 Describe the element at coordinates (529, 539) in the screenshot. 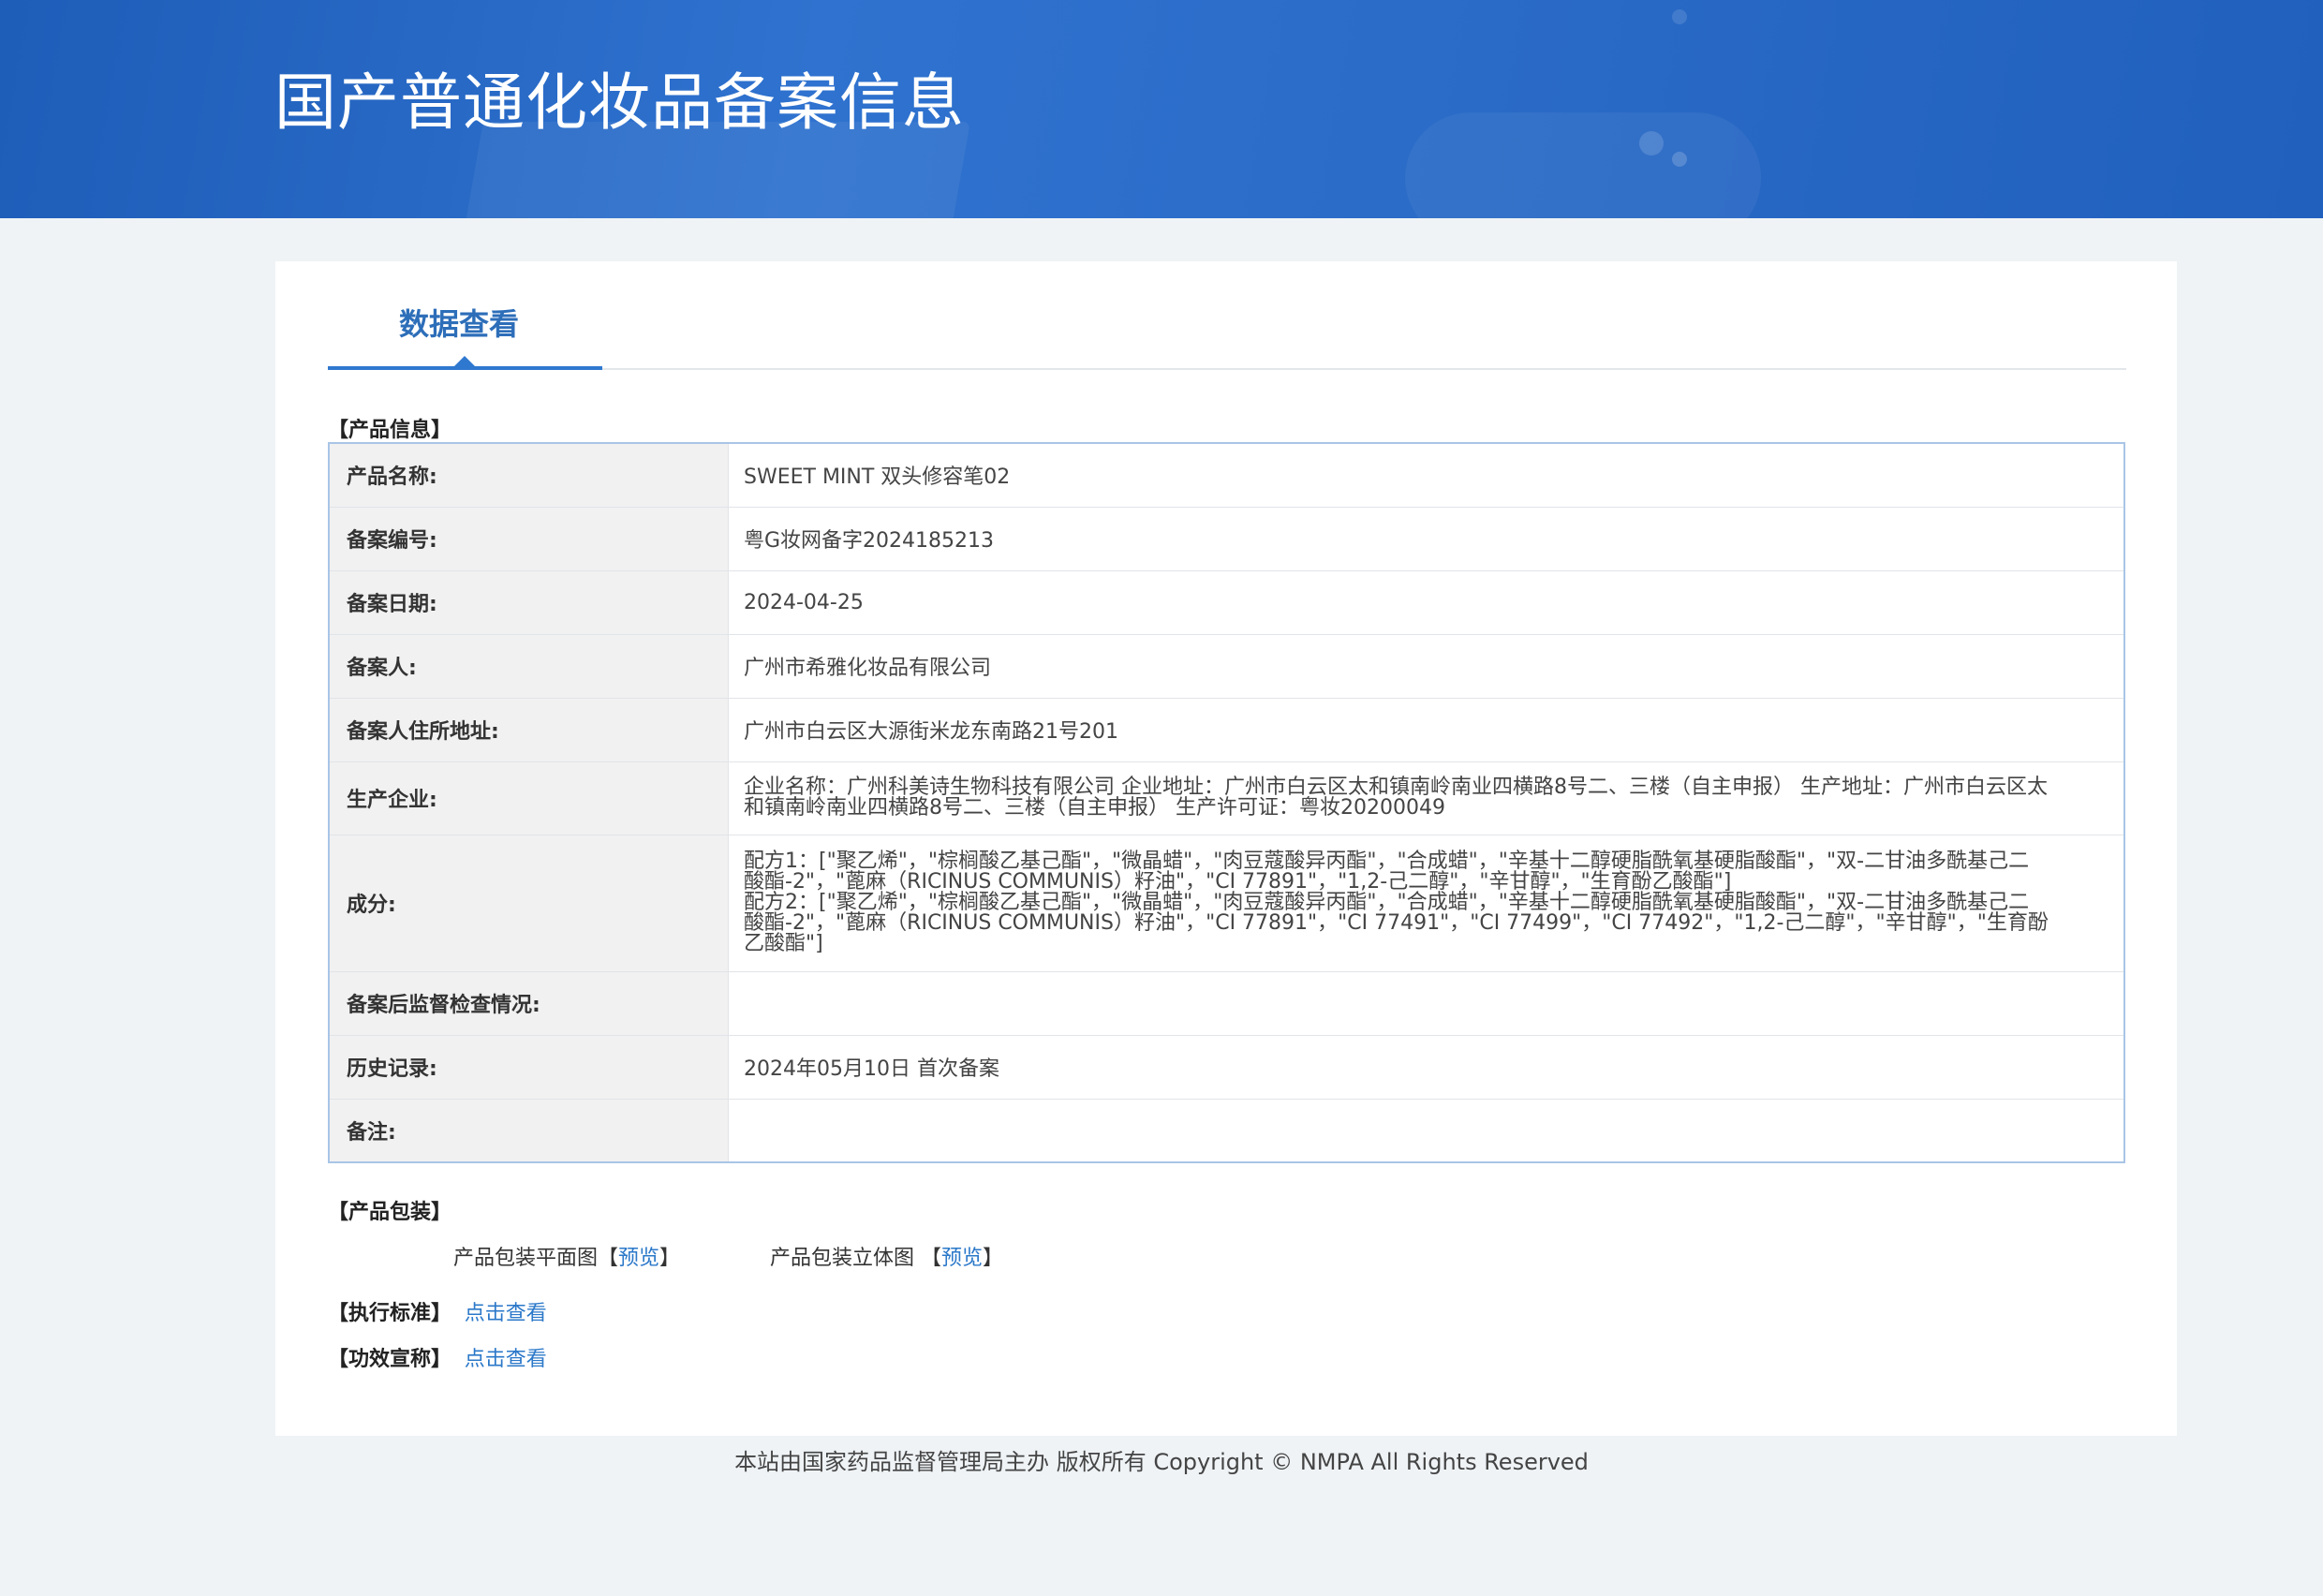

I see `row-label: 备案编号:` at that location.